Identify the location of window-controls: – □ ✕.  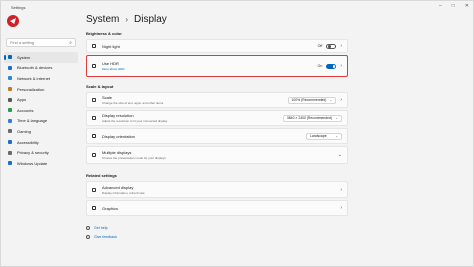
(454, 6).